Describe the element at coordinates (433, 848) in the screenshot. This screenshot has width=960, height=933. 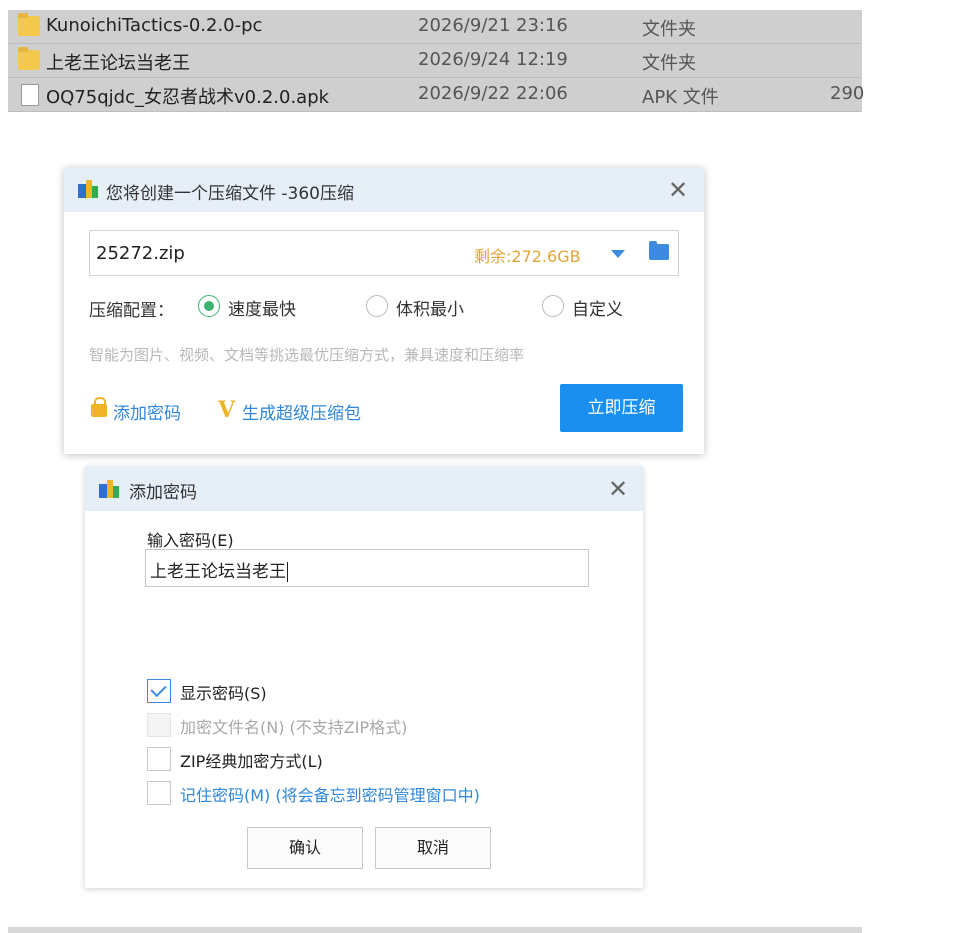
I see `cancel-button: 取消` at that location.